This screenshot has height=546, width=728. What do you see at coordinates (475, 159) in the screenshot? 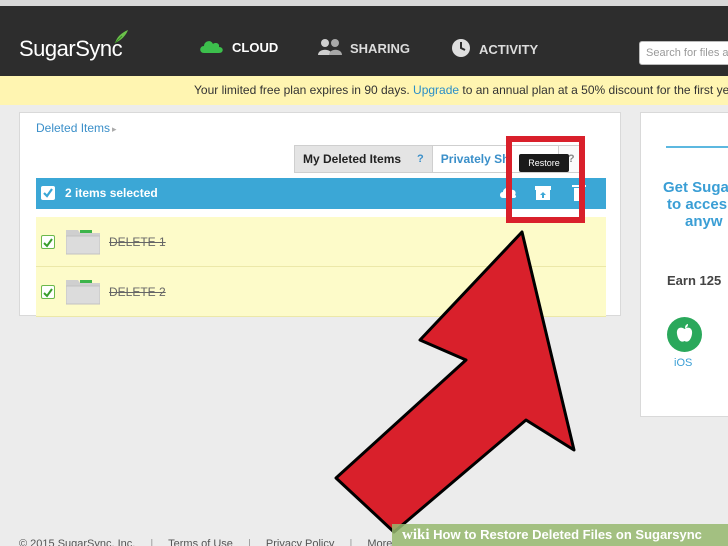
I see `tab-privately-shared-label: Privately Sh` at bounding box center [475, 159].